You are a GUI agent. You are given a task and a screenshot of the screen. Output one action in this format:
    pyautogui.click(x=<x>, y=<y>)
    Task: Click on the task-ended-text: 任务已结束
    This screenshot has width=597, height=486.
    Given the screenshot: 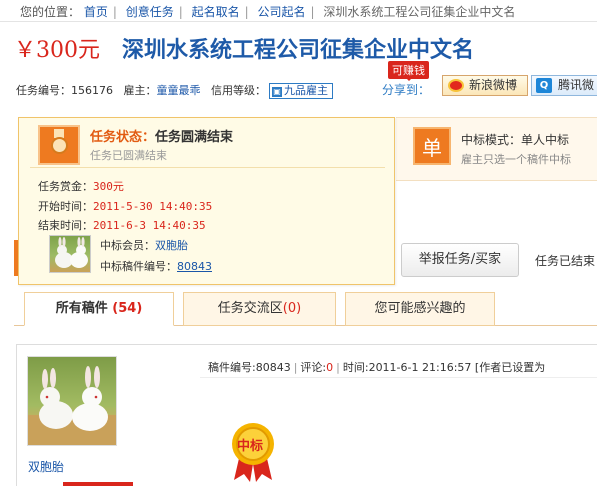 What is the action you would take?
    pyautogui.click(x=565, y=261)
    